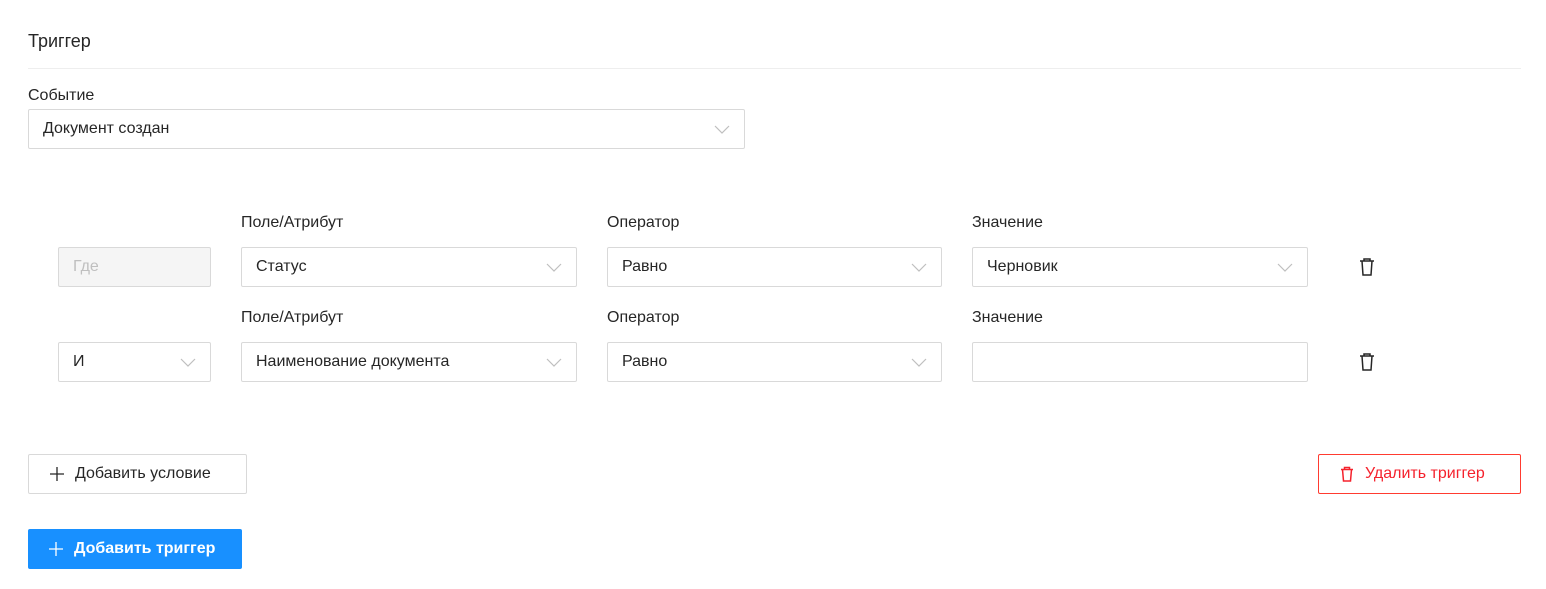 This screenshot has width=1546, height=589. Describe the element at coordinates (143, 473) in the screenshot. I see `add-condition-label: Добавить условие` at that location.